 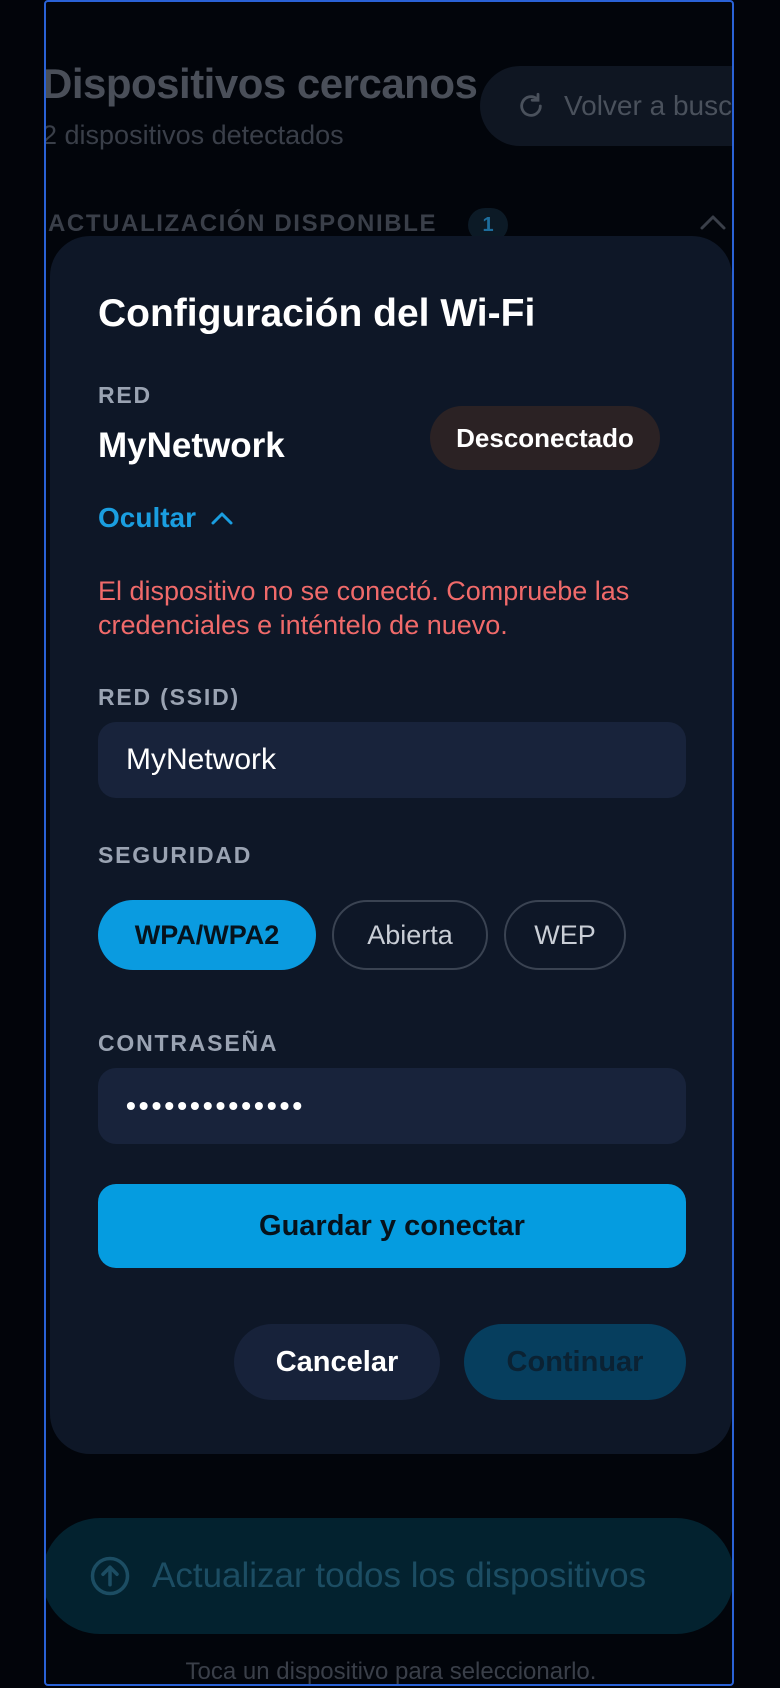 What do you see at coordinates (194, 135) in the screenshot?
I see `device-count: 2 dispositivos detectados` at bounding box center [194, 135].